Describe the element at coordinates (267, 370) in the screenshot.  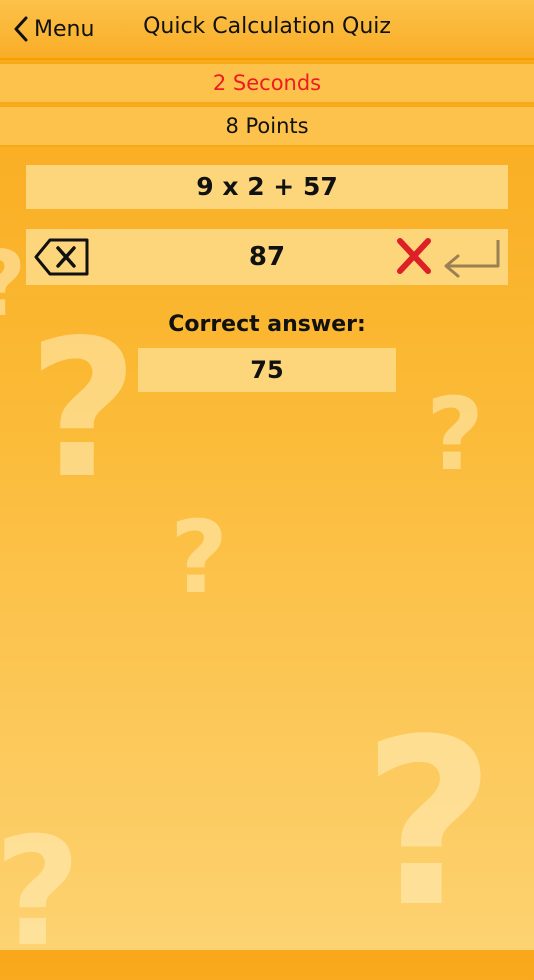
I see `correct-answer-value: 75` at that location.